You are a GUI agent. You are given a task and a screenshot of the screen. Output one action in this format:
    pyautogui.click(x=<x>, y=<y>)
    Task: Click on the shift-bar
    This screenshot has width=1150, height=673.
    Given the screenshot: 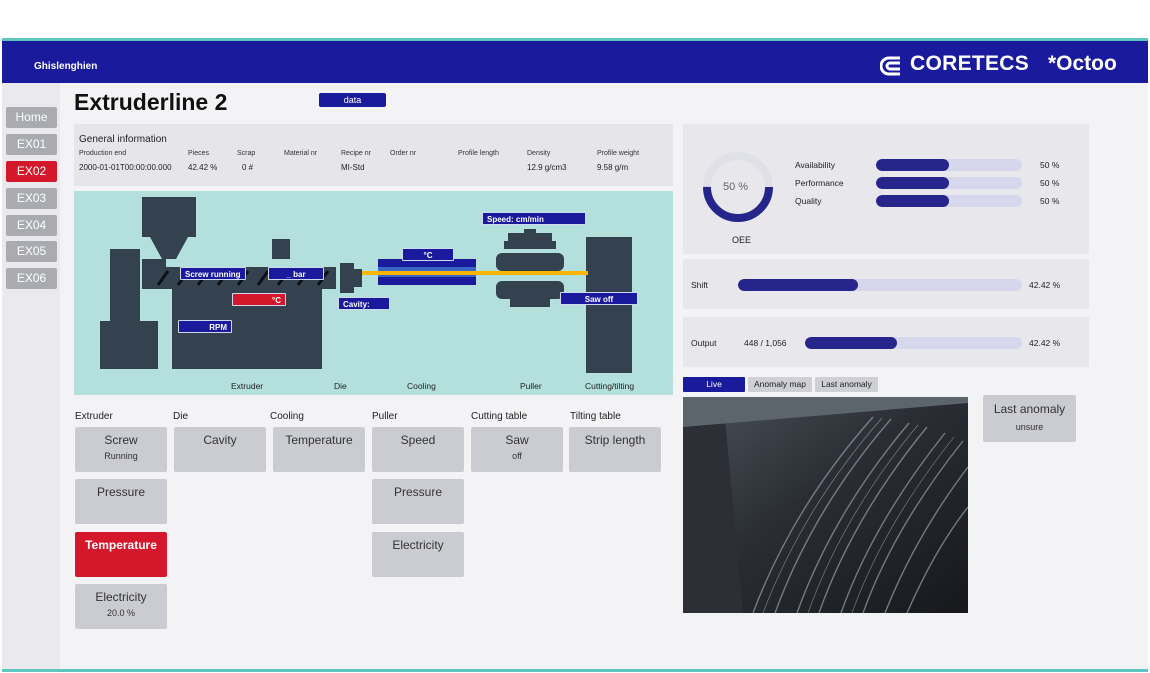 What is the action you would take?
    pyautogui.click(x=880, y=285)
    